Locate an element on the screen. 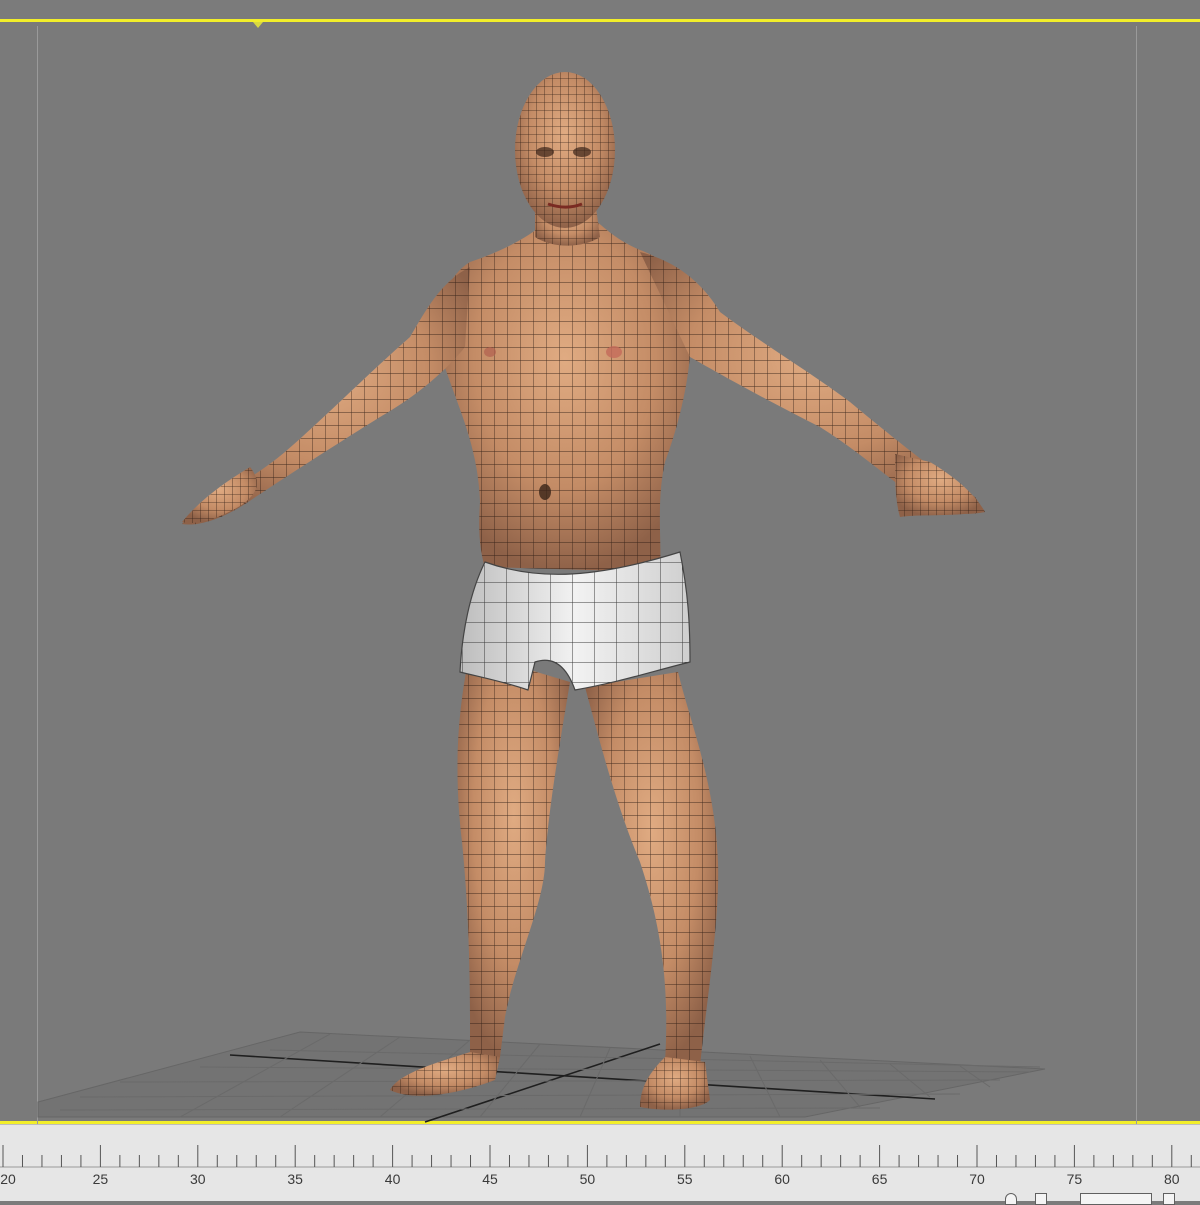 Image resolution: width=1200 pixels, height=1205 pixels. timeline-frame-label: 70 is located at coordinates (977, 1179).